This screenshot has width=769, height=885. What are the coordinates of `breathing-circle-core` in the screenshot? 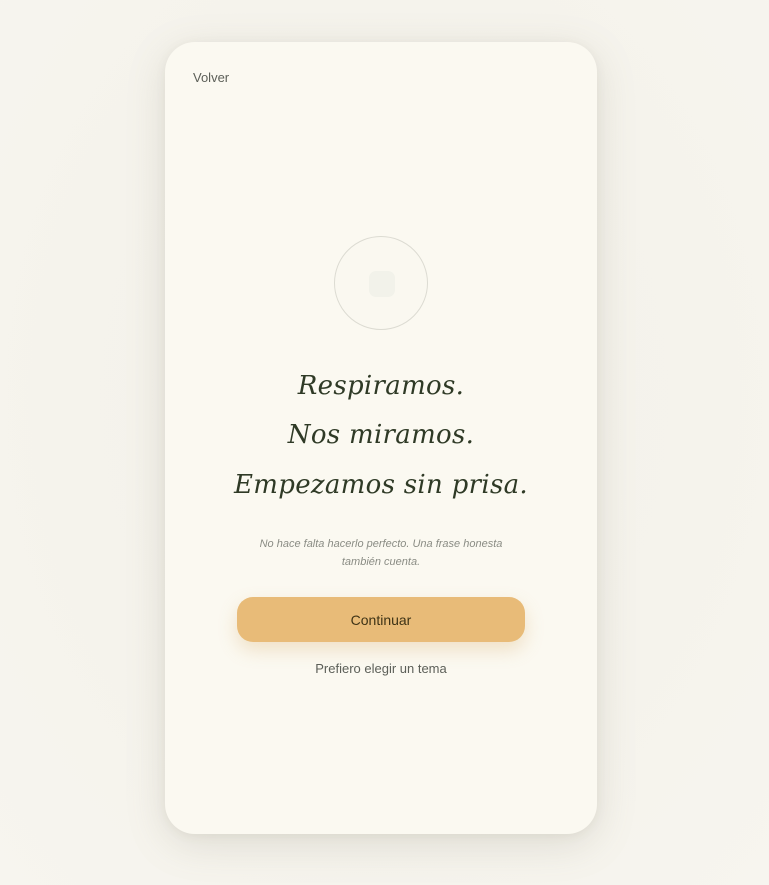 It's located at (382, 284).